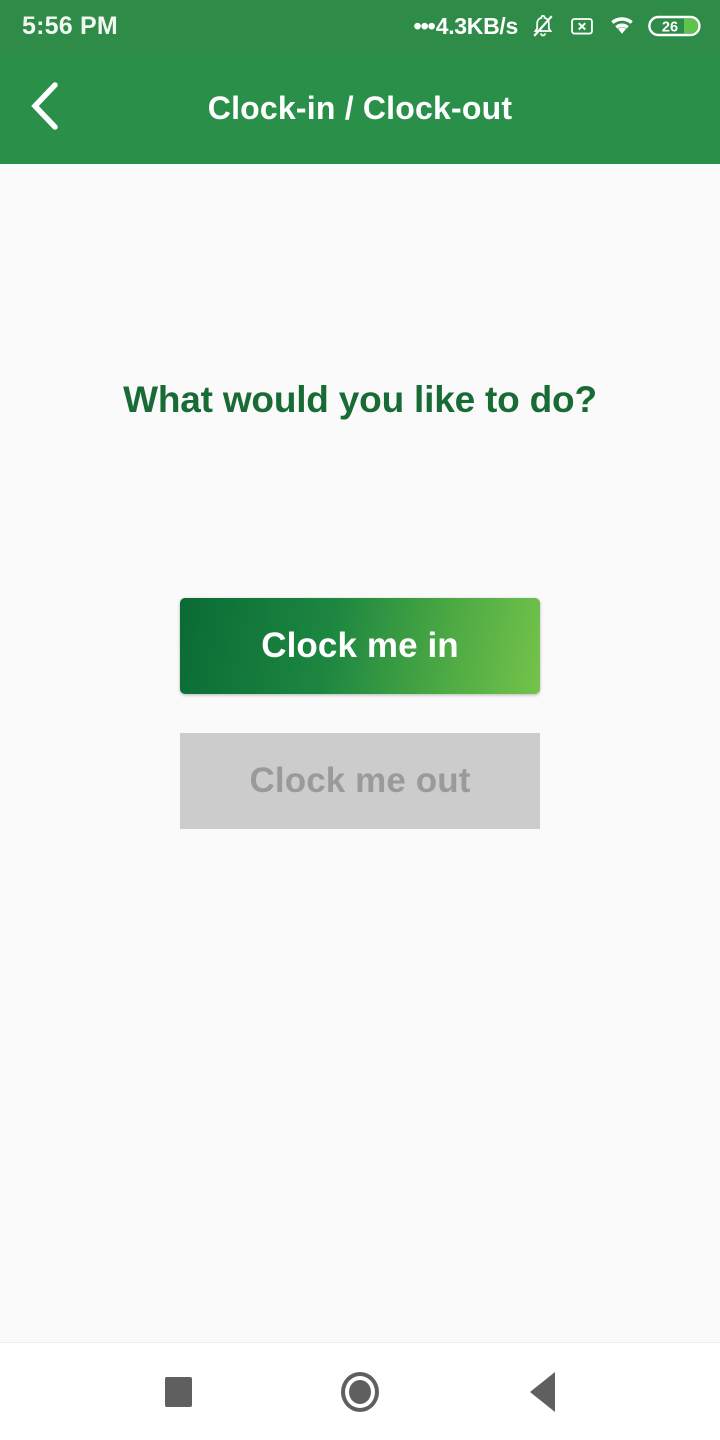 This screenshot has width=720, height=1440. I want to click on network-activity-dots-icon: •••, so click(424, 25).